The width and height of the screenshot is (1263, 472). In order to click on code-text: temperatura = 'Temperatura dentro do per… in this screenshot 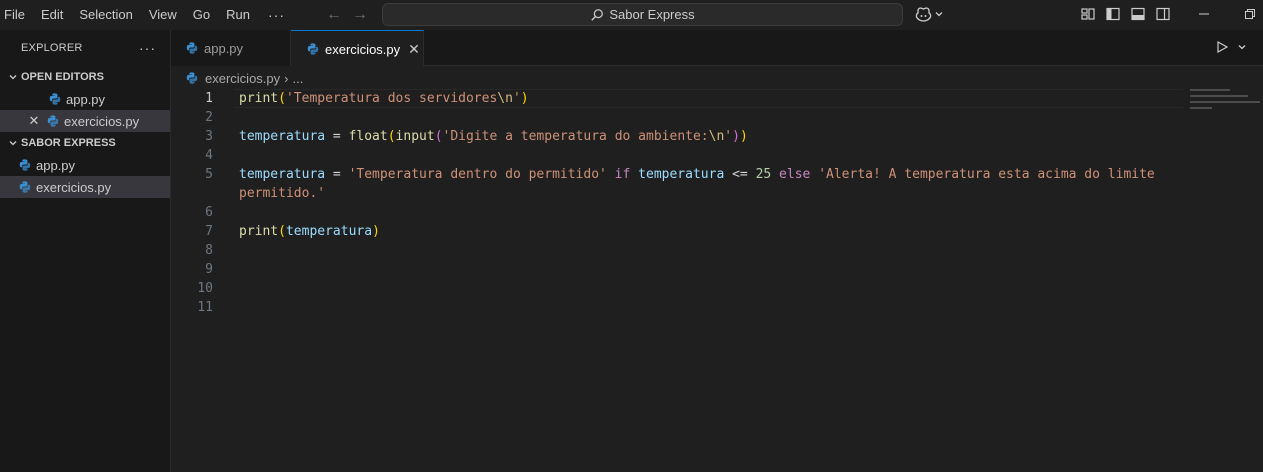, I will do `click(697, 174)`.